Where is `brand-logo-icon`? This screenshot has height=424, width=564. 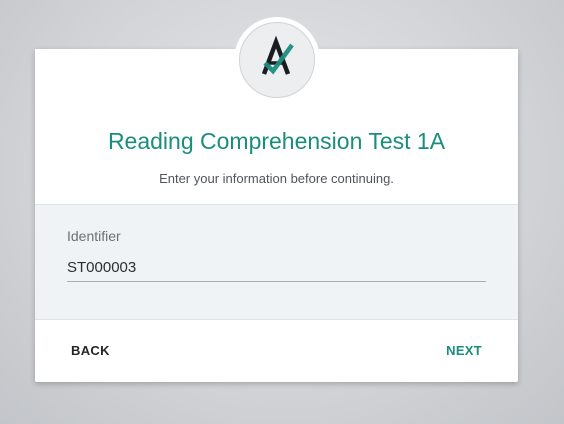 brand-logo-icon is located at coordinates (277, 60).